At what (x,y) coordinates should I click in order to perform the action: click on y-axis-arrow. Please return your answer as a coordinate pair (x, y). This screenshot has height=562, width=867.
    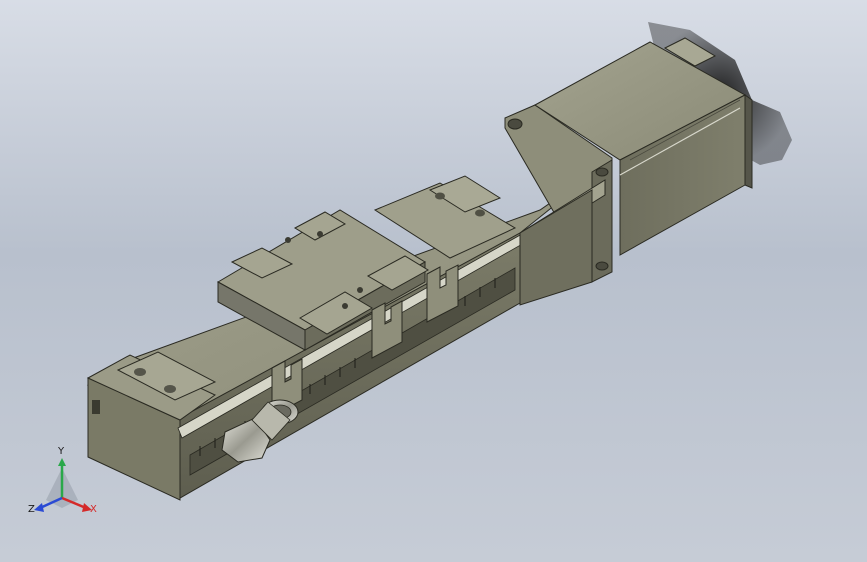
    Looking at the image, I should click on (62, 462).